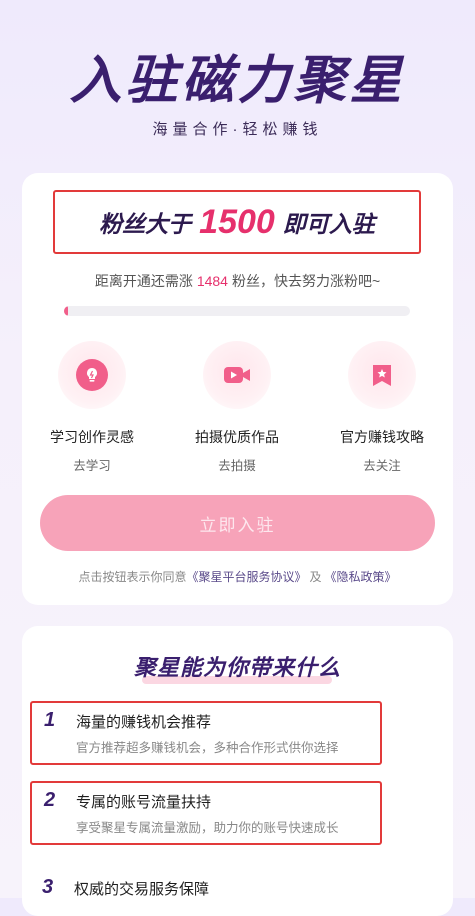 This screenshot has height=916, width=475. I want to click on threshold-prefix: 粉丝大于, so click(145, 224).